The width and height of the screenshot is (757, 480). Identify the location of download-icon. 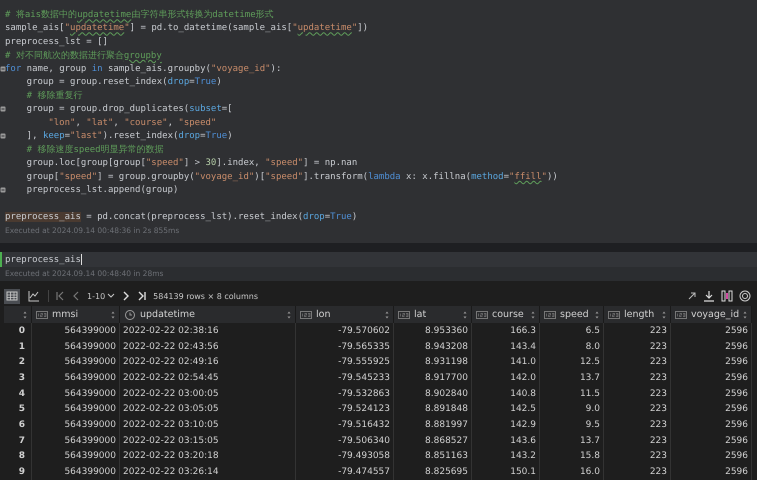
(709, 296).